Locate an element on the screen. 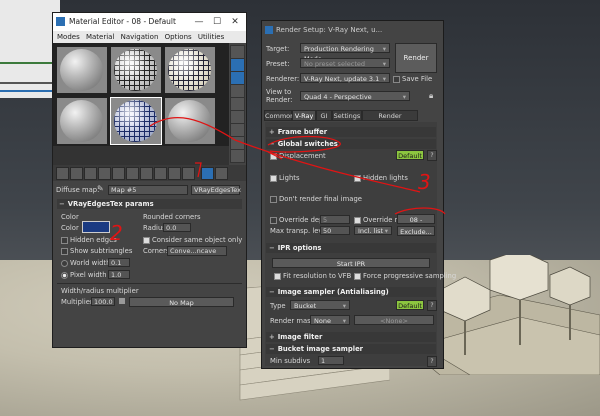 The width and height of the screenshot is (600, 416). annotation-number-2: 2 is located at coordinates (116, 233).